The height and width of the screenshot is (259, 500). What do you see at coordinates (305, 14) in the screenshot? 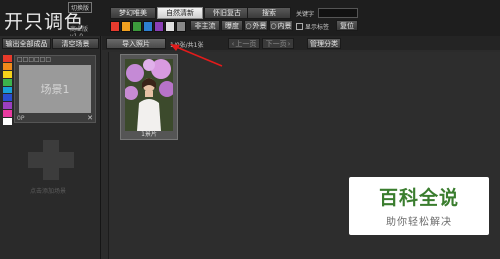
I see `keyword-label: 关键字` at bounding box center [305, 14].